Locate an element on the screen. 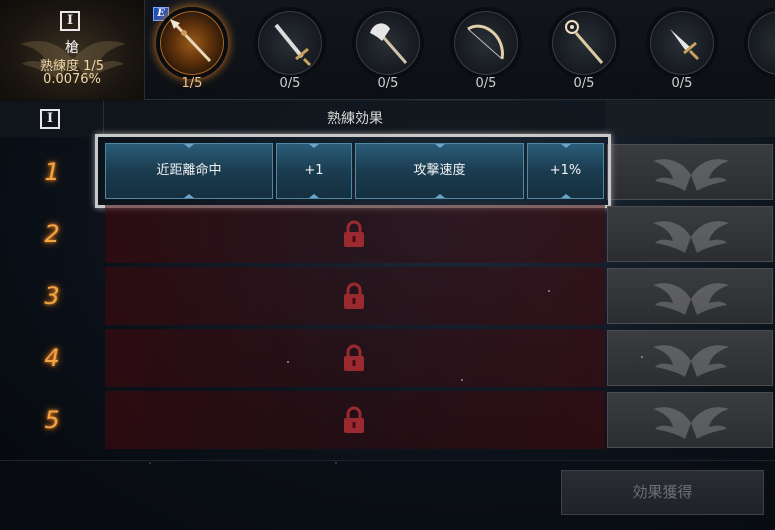  effect-row-locked: 5 is located at coordinates (387, 420).